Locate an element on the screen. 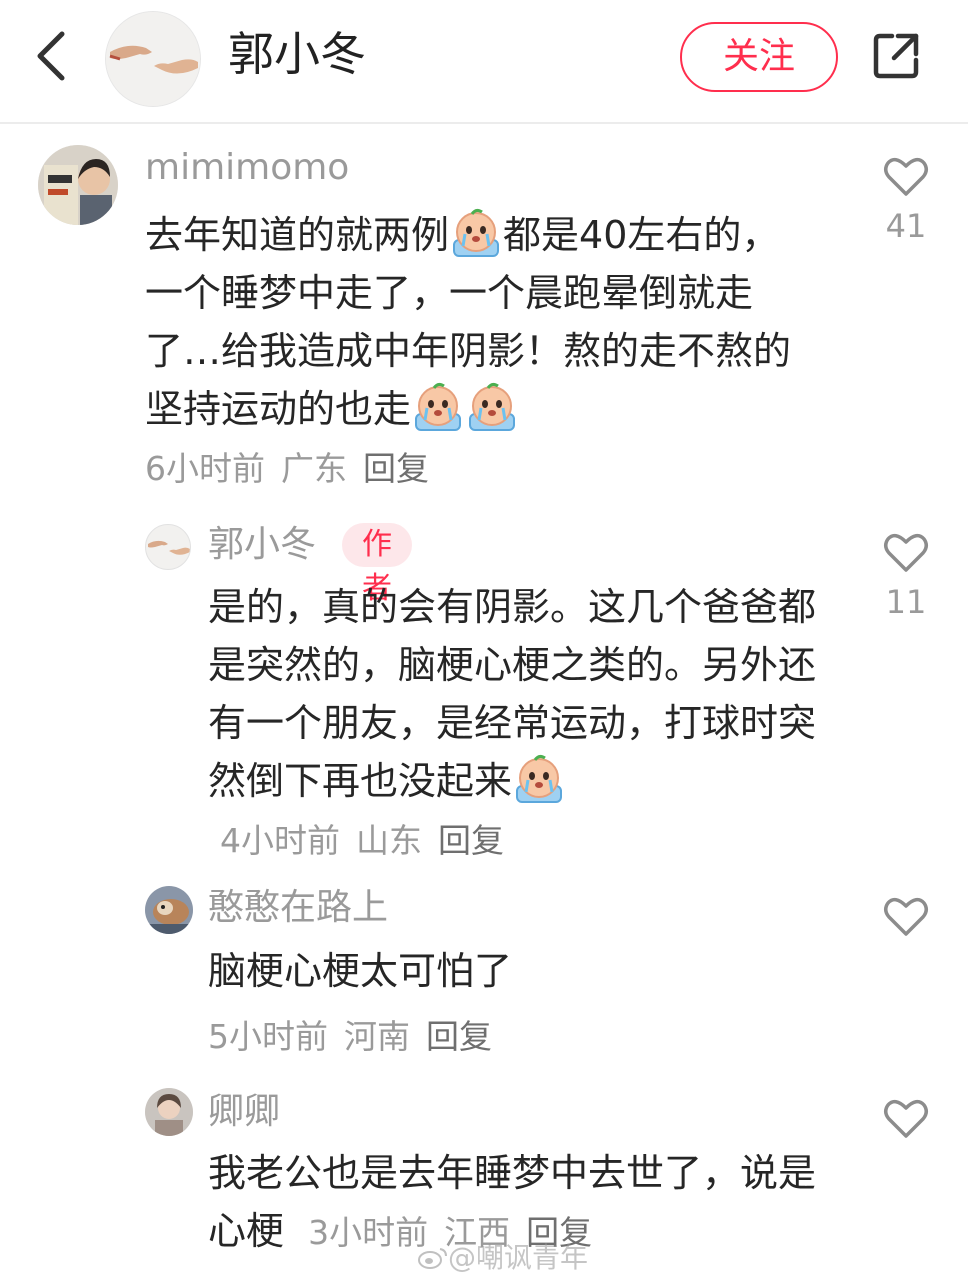 The width and height of the screenshot is (968, 1280). comment-username: 卿卿 is located at coordinates (244, 1112).